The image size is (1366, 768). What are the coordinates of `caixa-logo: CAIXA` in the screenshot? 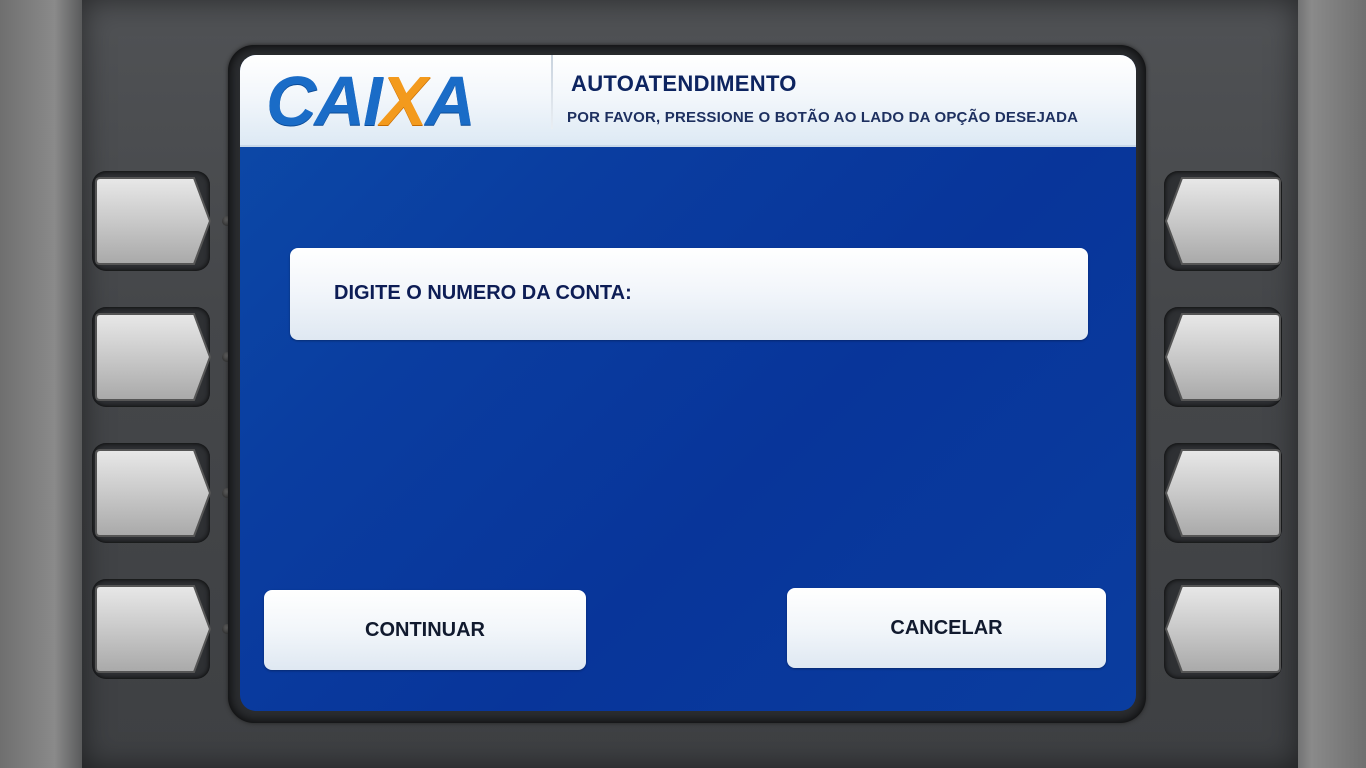 It's located at (401, 101).